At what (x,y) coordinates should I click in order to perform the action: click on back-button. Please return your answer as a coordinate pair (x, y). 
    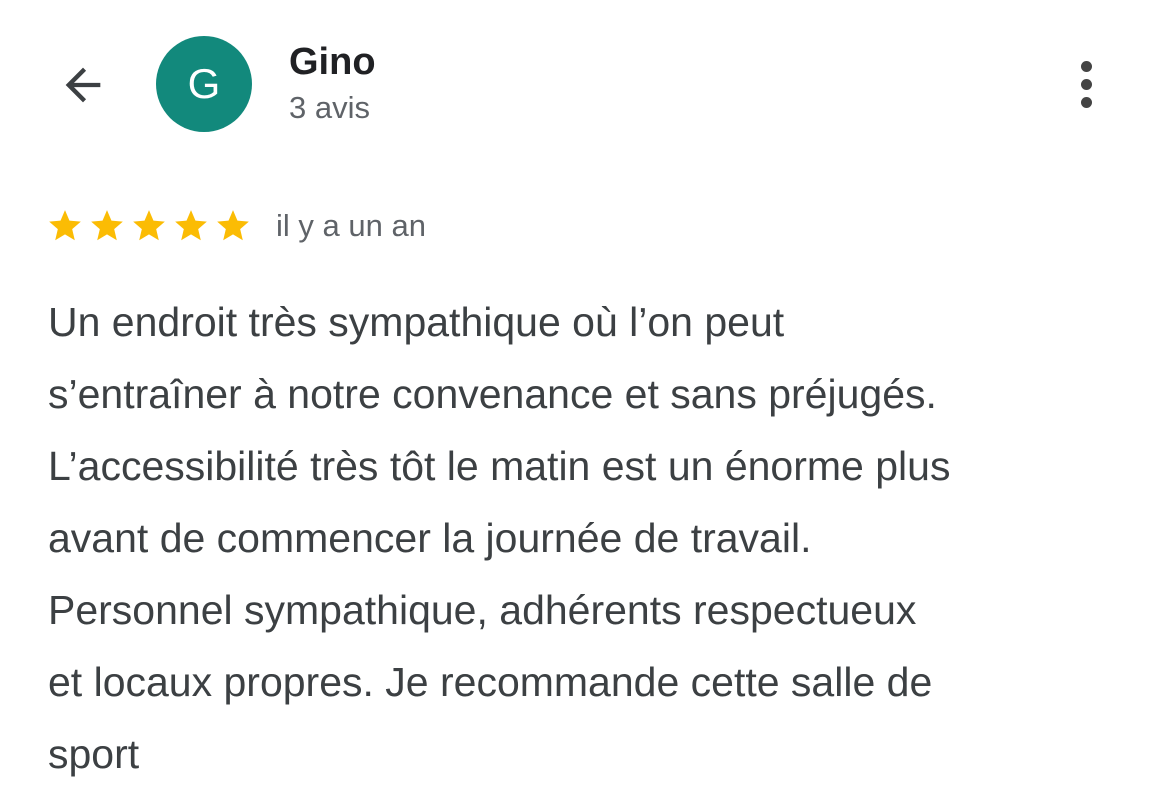
    Looking at the image, I should click on (83, 85).